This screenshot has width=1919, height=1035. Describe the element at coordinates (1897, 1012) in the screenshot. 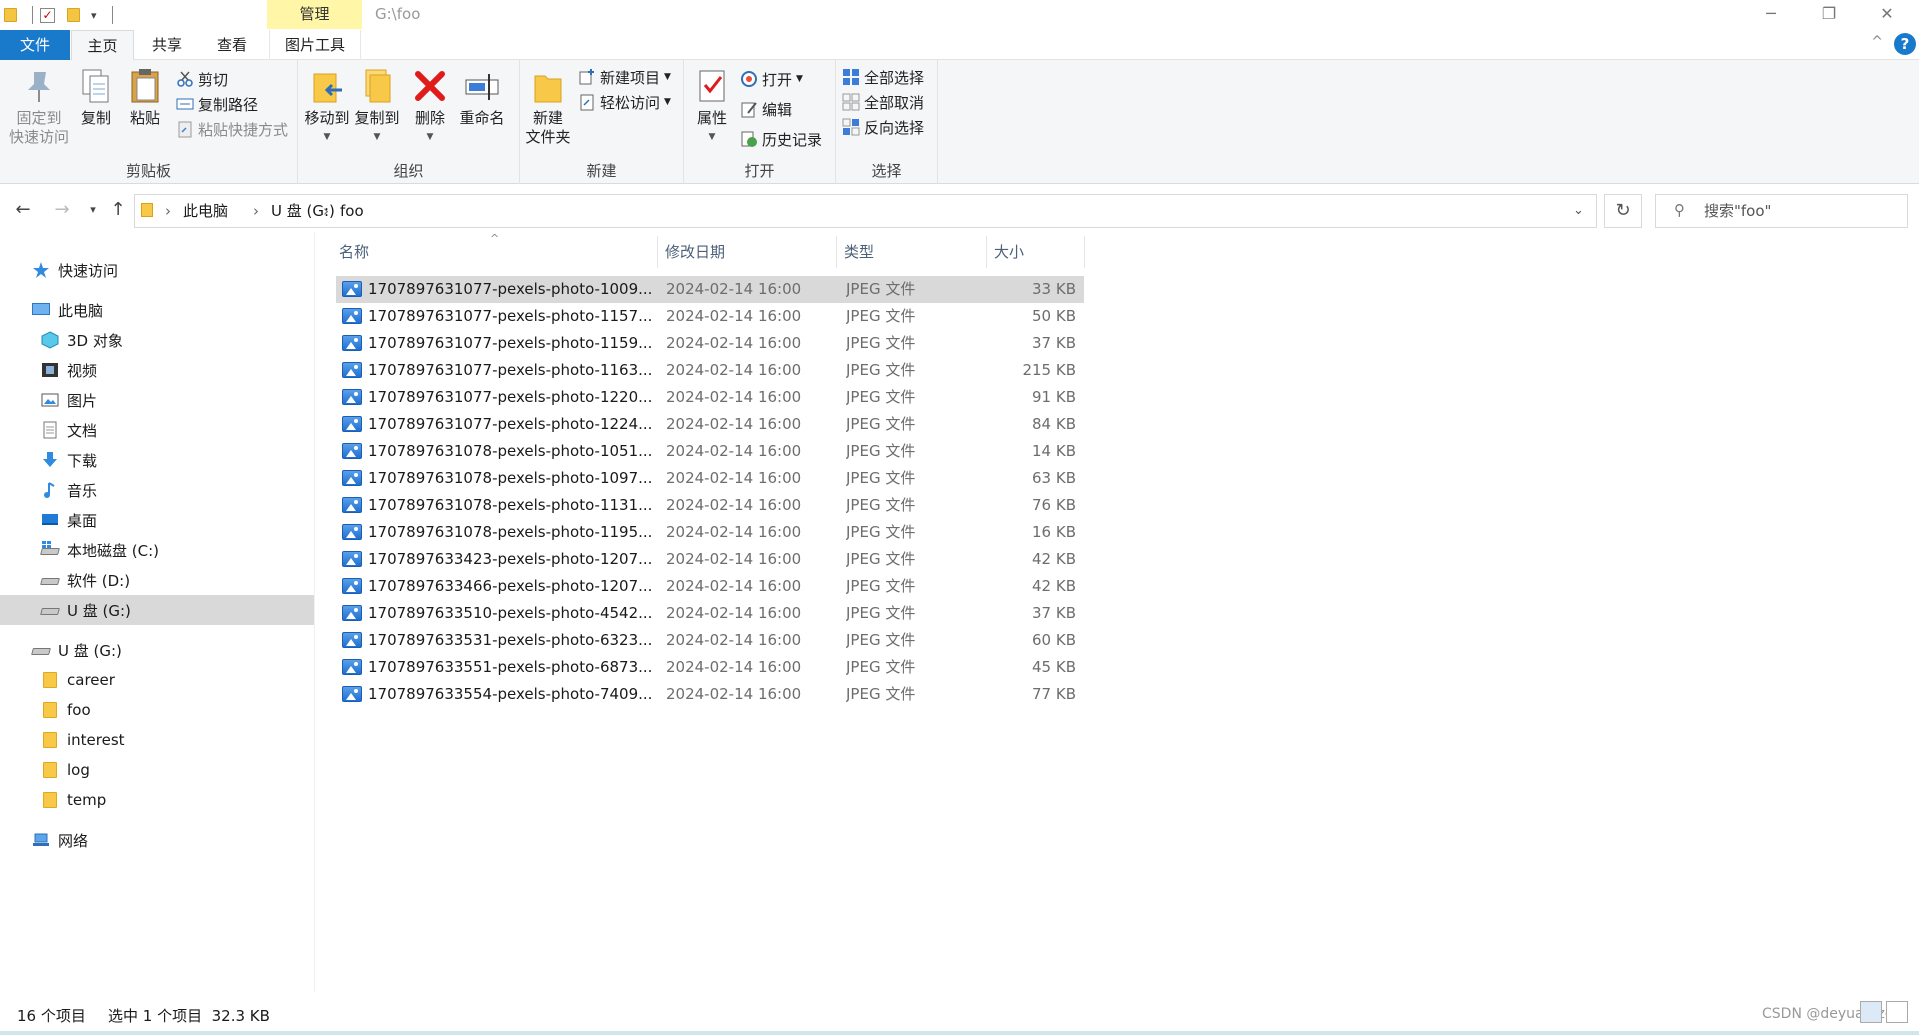

I see `large-icons-view-icon` at that location.